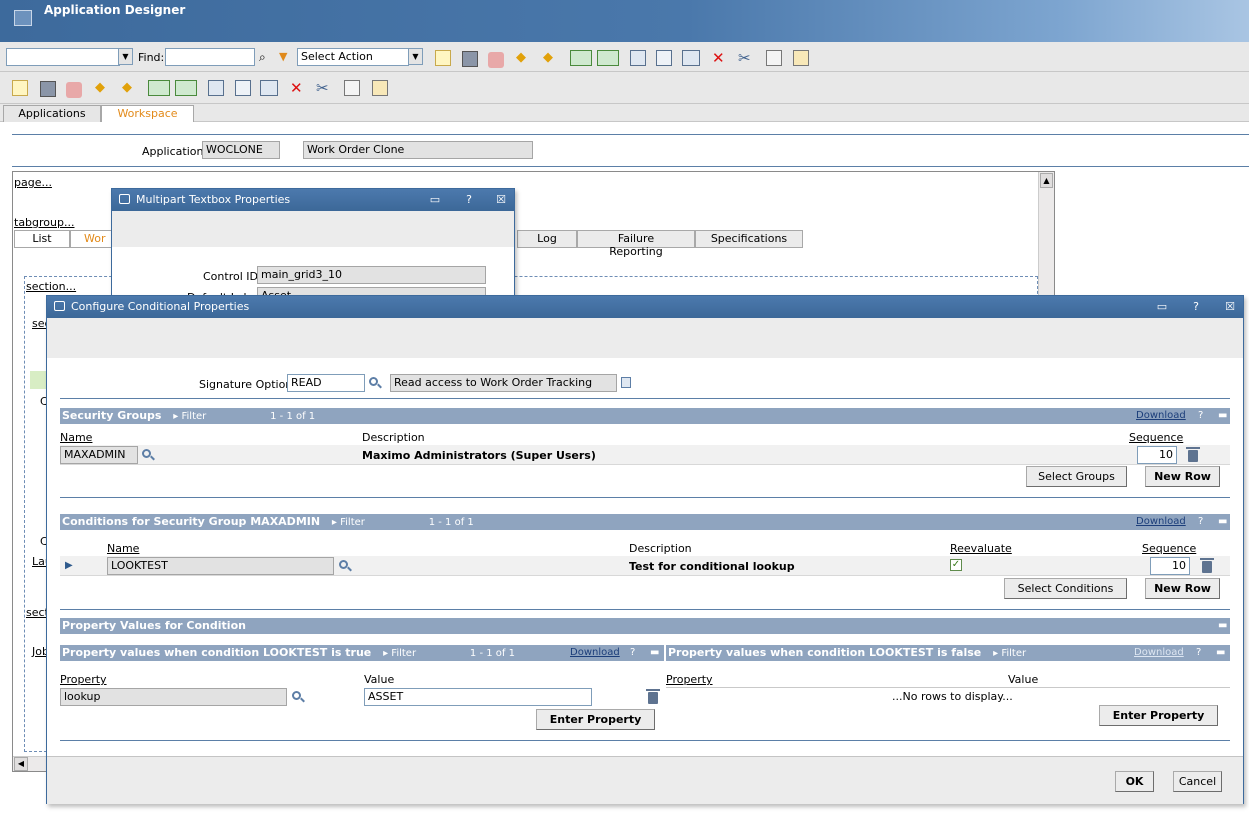 The height and width of the screenshot is (824, 1249). Describe the element at coordinates (103, 88) in the screenshot. I see `previous-icon: ◆` at that location.